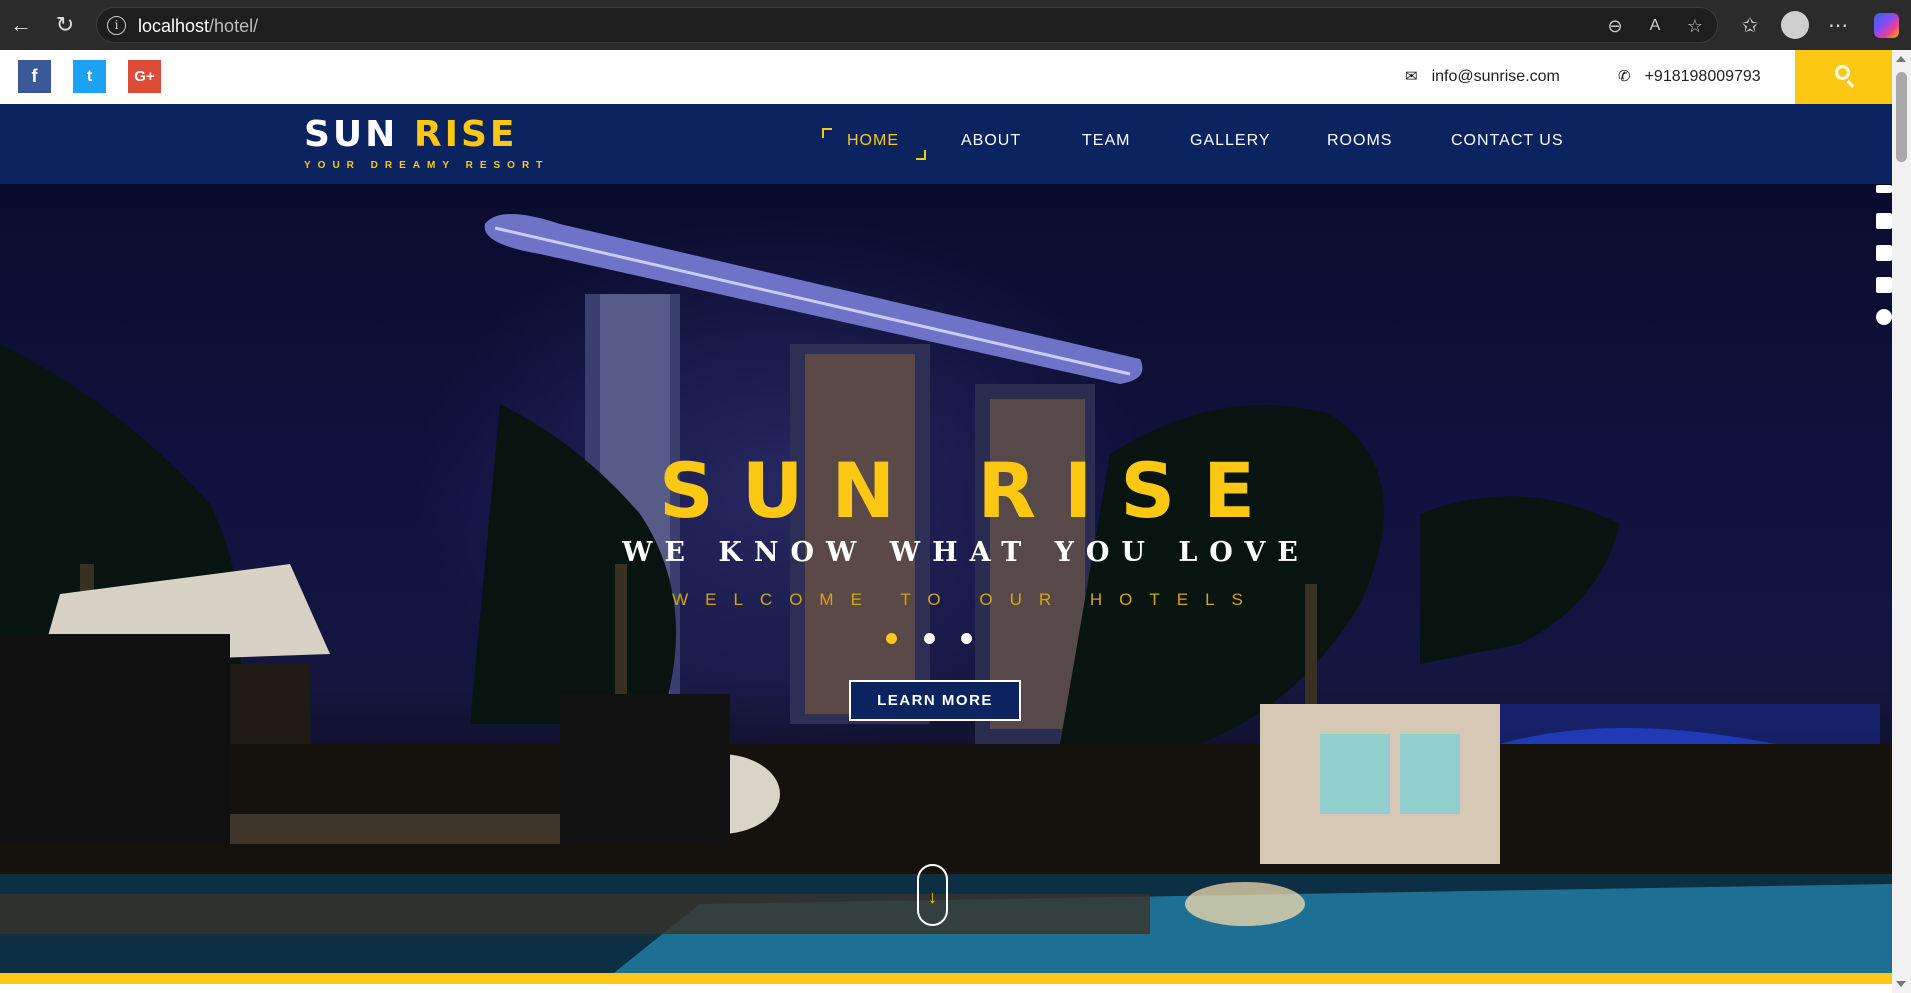 This screenshot has height=993, width=1911. What do you see at coordinates (427, 165) in the screenshot?
I see `logo-tagline: YOUR DREAMY RESORT` at bounding box center [427, 165].